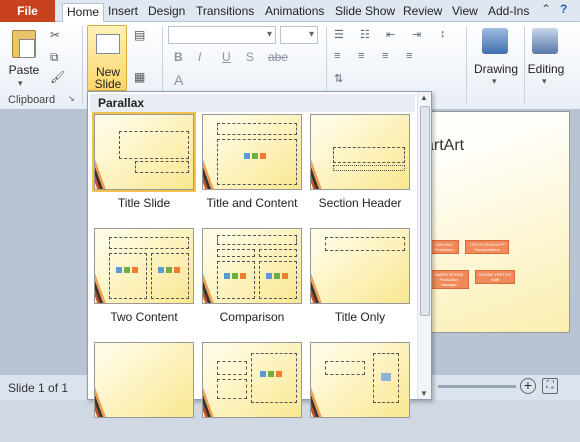 The width and height of the screenshot is (580, 442). Describe the element at coordinates (465, 12) in the screenshot. I see `tab-view: View` at that location.